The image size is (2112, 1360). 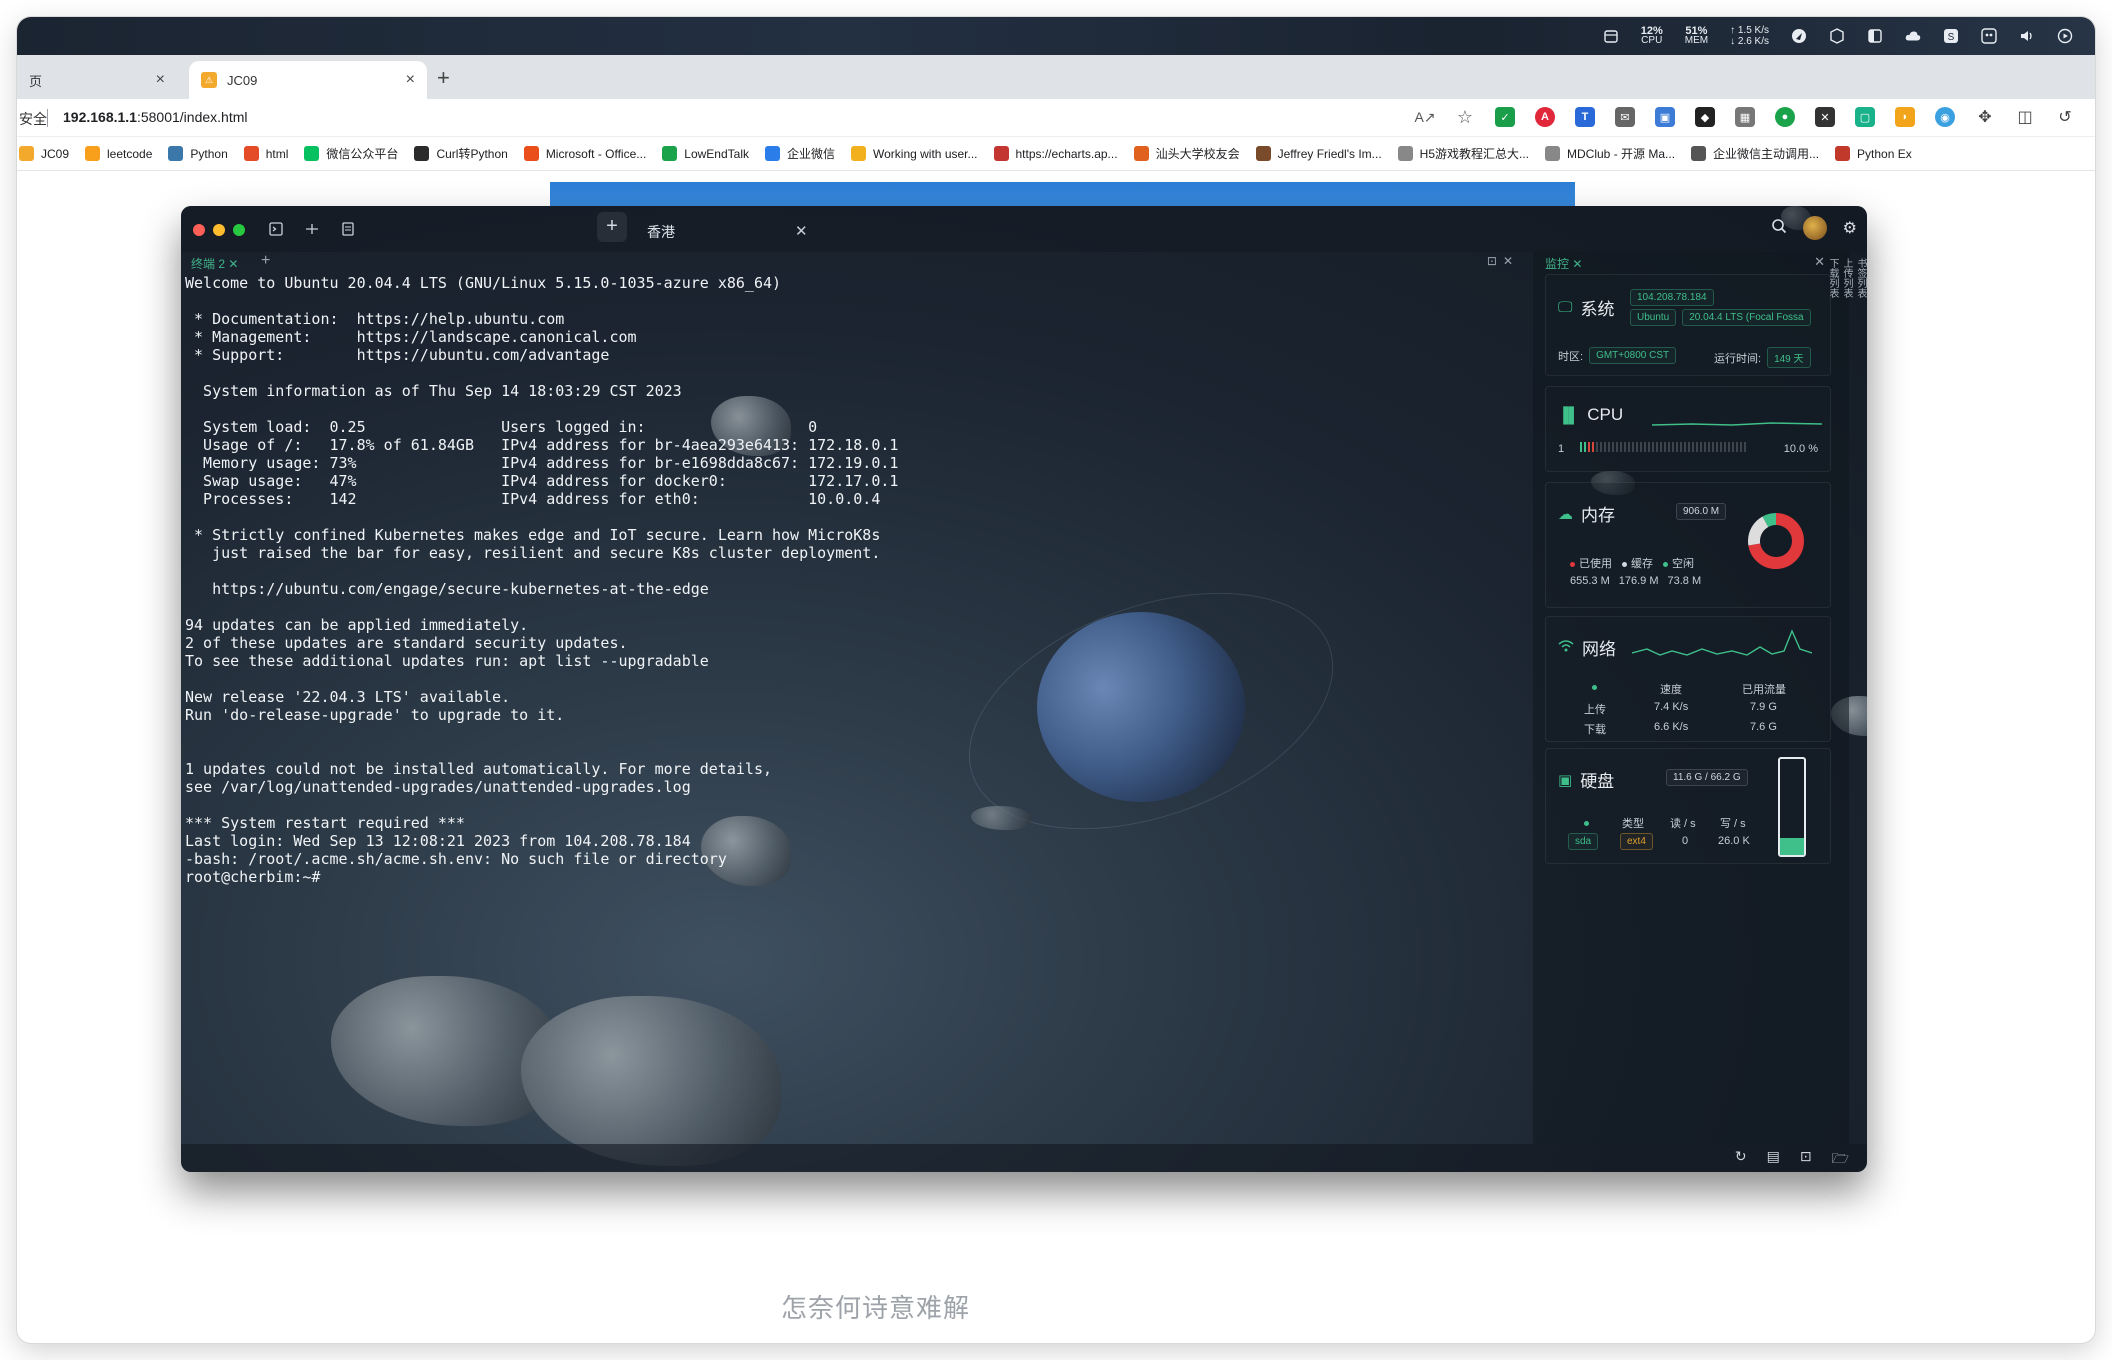 What do you see at coordinates (443, 78) in the screenshot?
I see `new-tab-button: +` at bounding box center [443, 78].